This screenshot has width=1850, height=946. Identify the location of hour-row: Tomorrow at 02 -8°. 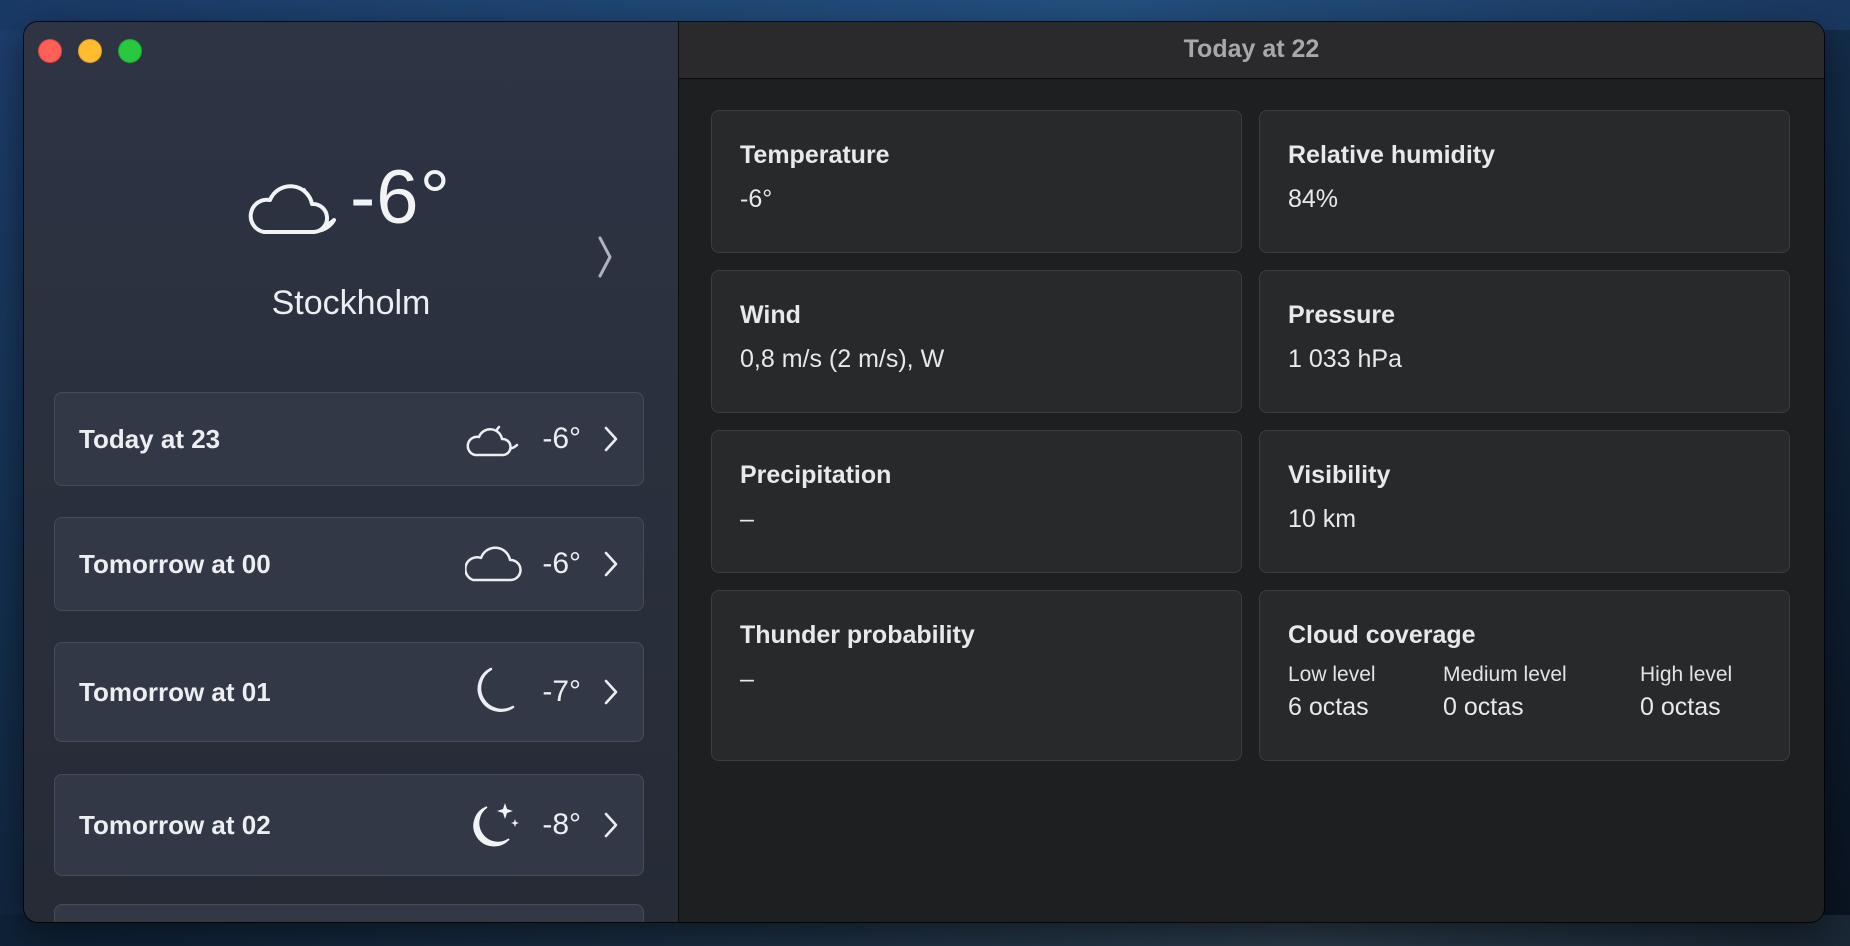
(349, 825).